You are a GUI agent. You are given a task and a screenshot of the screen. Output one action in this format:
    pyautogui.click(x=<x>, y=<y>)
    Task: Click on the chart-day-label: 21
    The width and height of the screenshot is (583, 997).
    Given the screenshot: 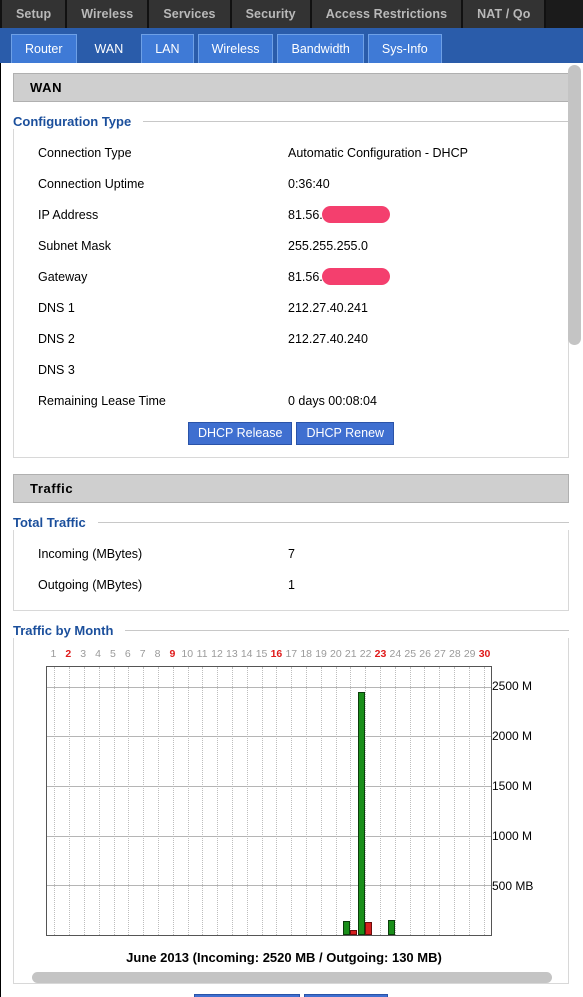 What is the action you would take?
    pyautogui.click(x=350, y=654)
    